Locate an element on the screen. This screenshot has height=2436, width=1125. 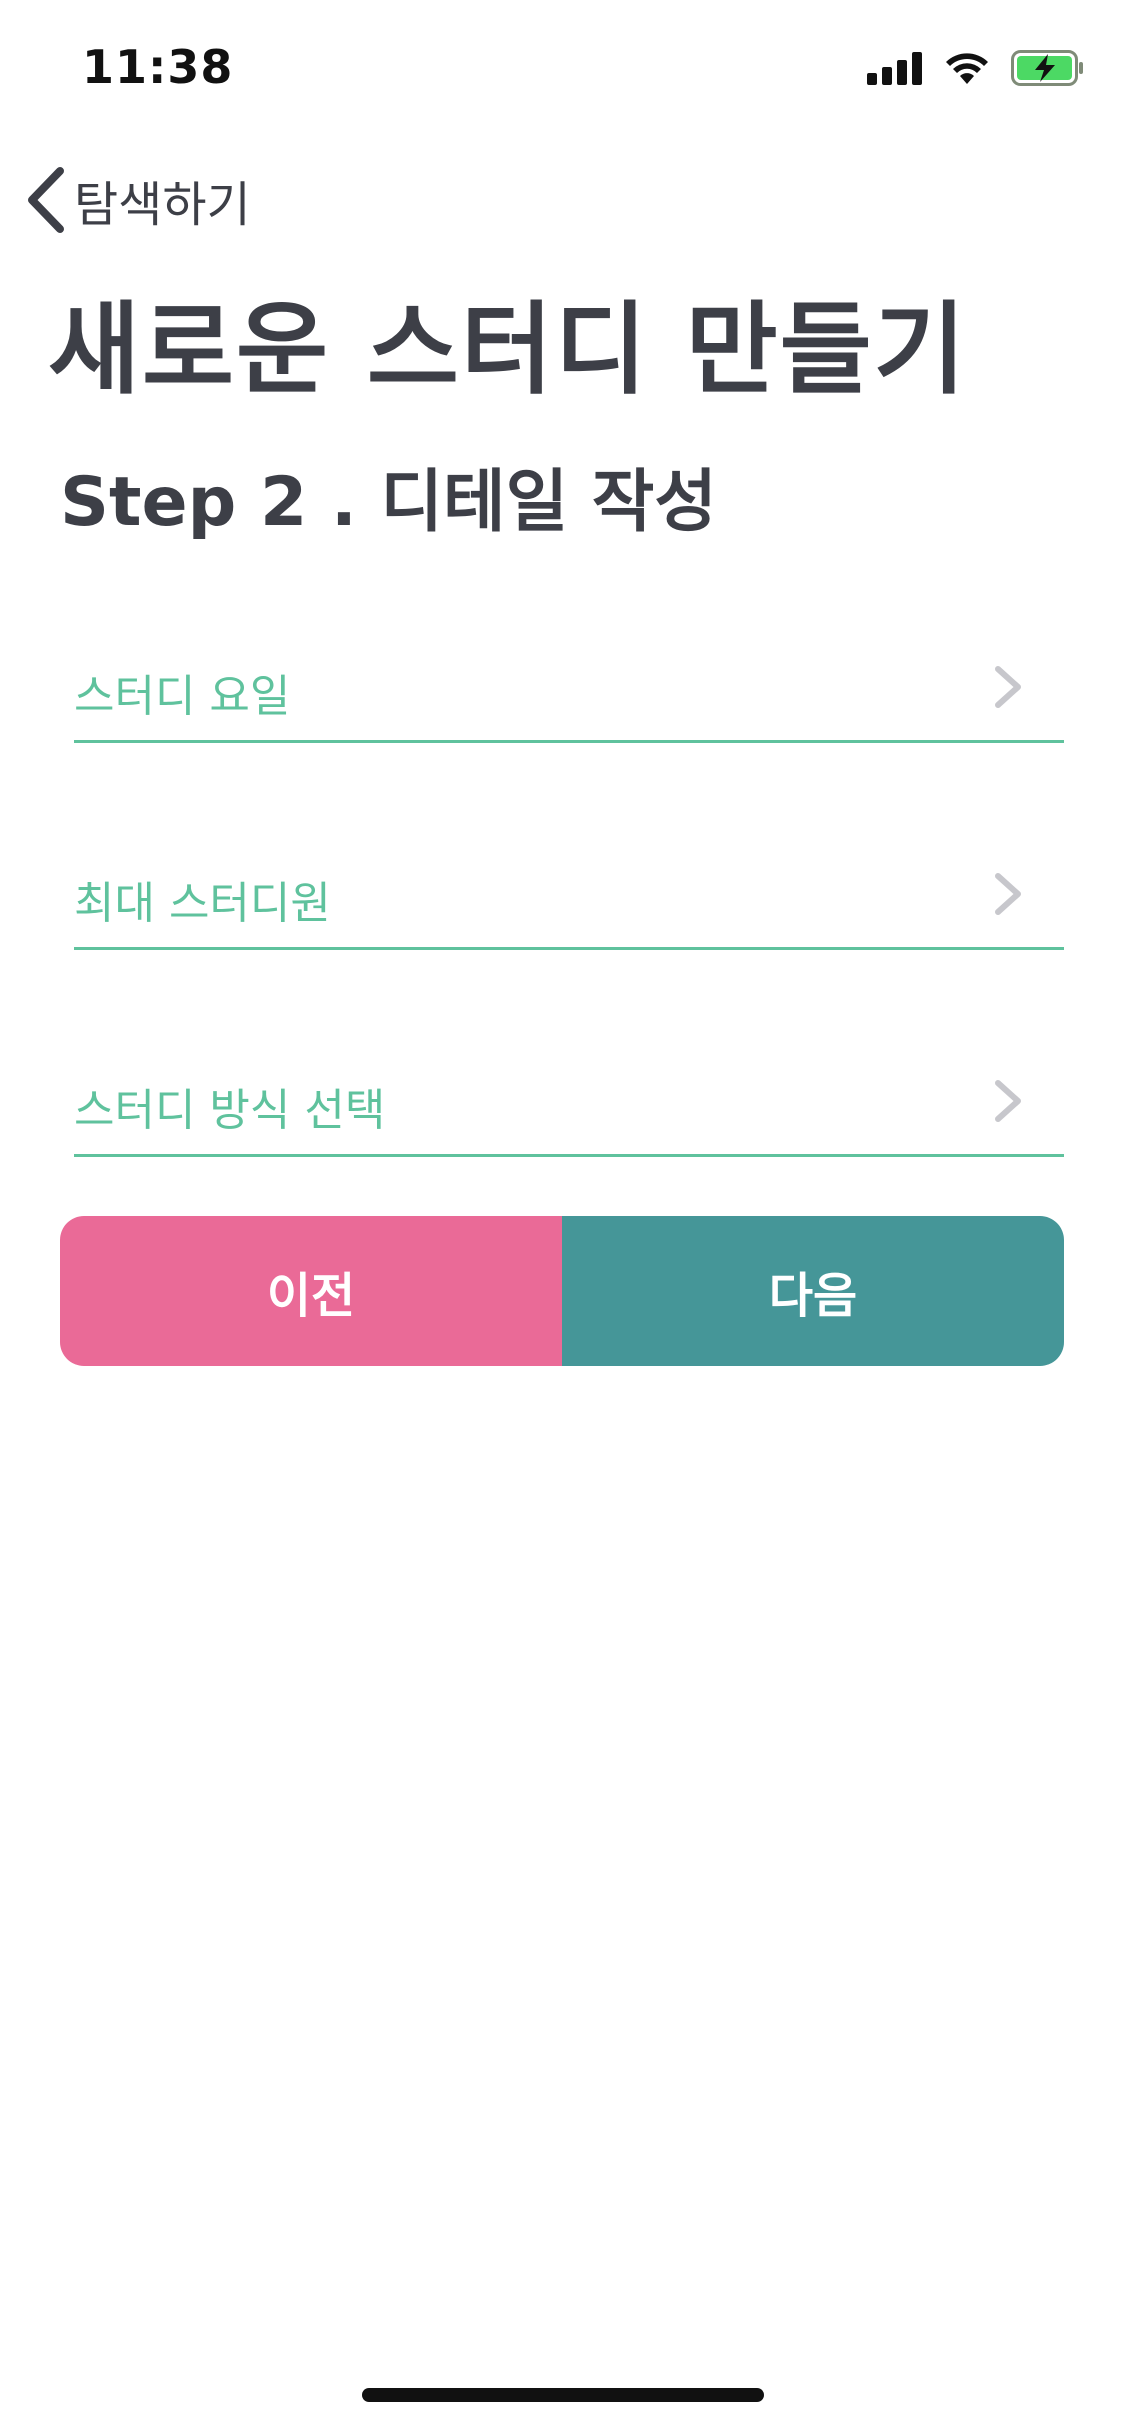
chevron-left-icon is located at coordinates (46, 200).